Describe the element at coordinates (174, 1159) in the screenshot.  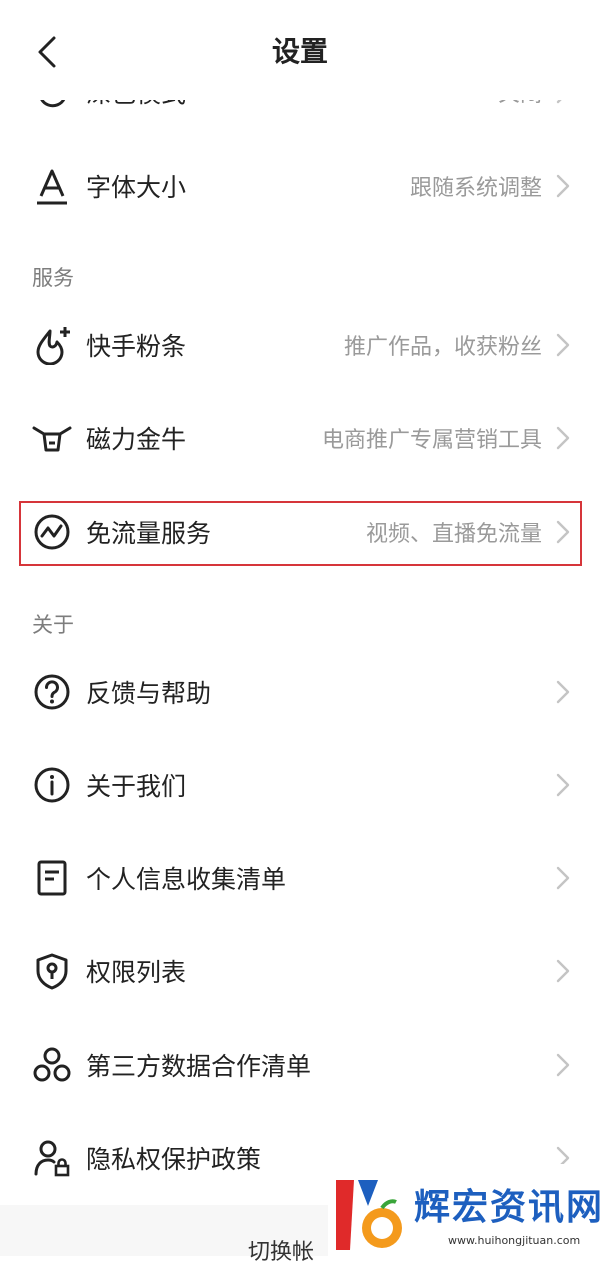
I see `row-label: 隐私权保护政策` at that location.